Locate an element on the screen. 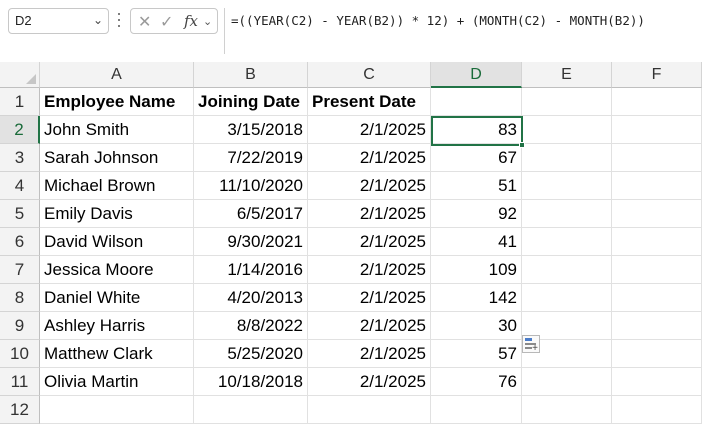 This screenshot has height=426, width=702. cell-f5 is located at coordinates (657, 214).